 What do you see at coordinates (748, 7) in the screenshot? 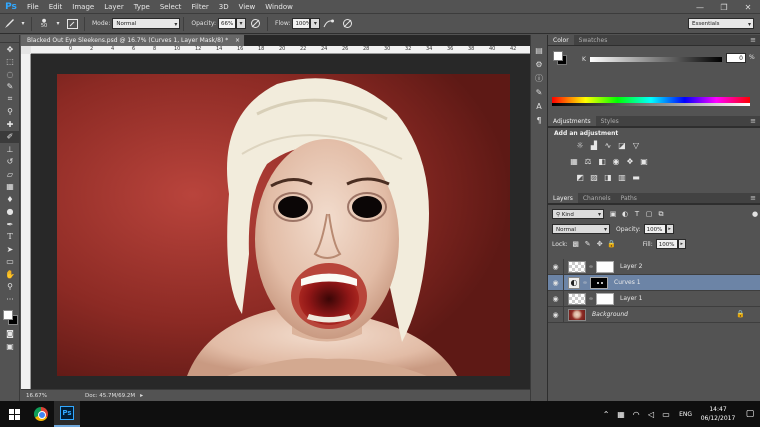
I see `close-button: ✕` at bounding box center [748, 7].